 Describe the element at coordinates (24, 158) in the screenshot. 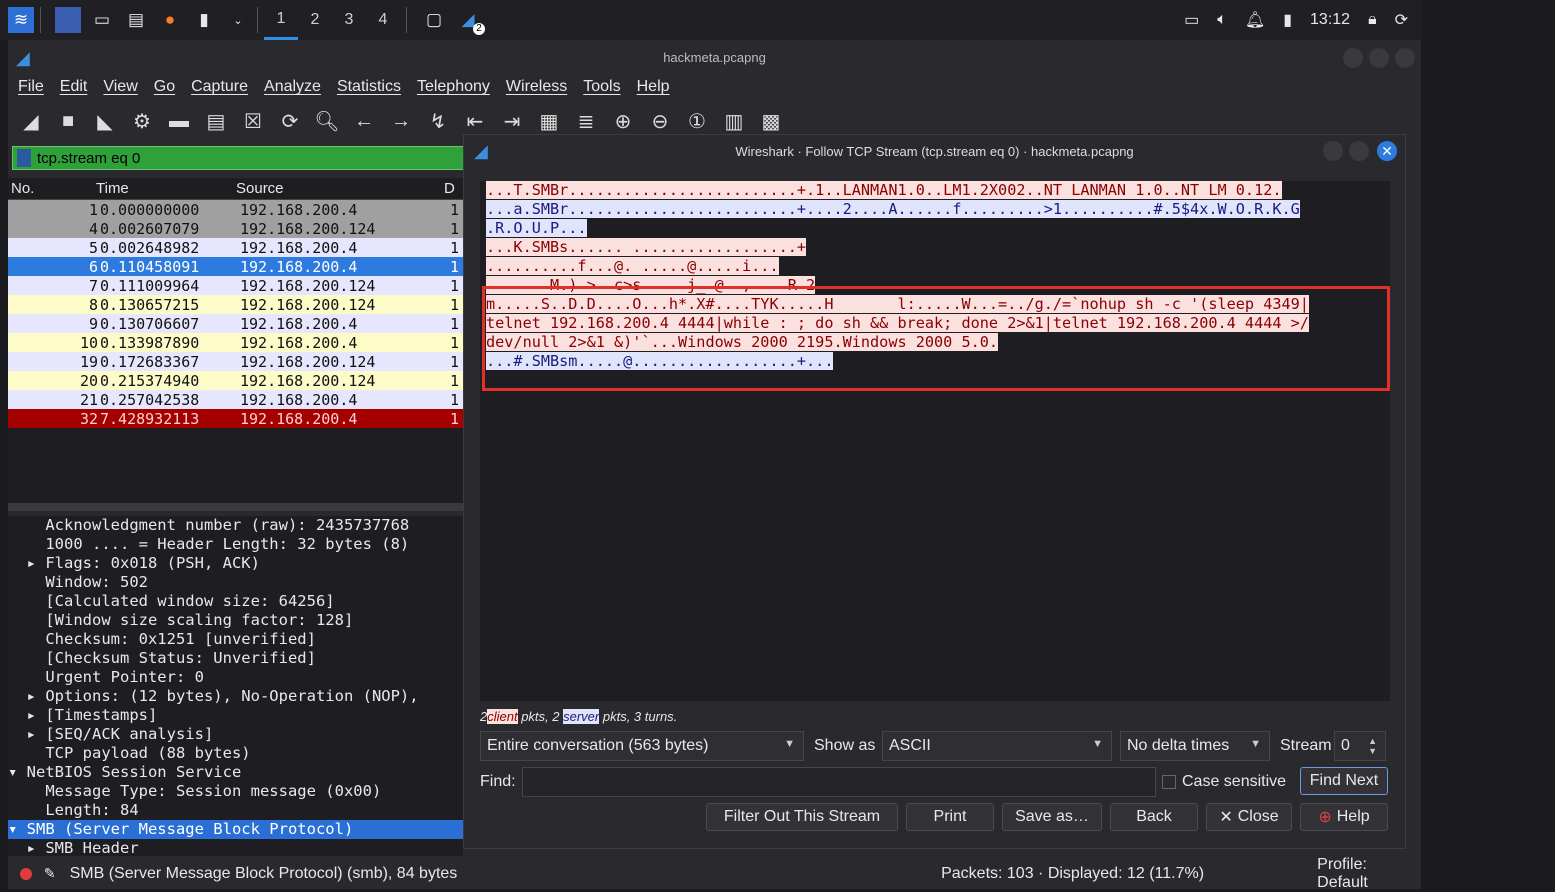

I see `bookmark-icon` at that location.